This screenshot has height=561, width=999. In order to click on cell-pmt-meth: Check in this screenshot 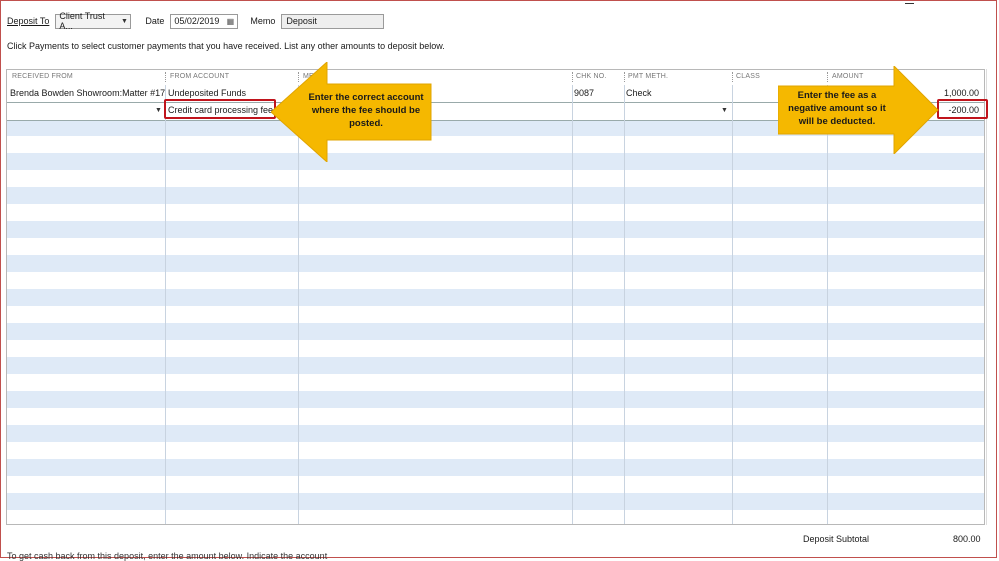, I will do `click(639, 93)`.